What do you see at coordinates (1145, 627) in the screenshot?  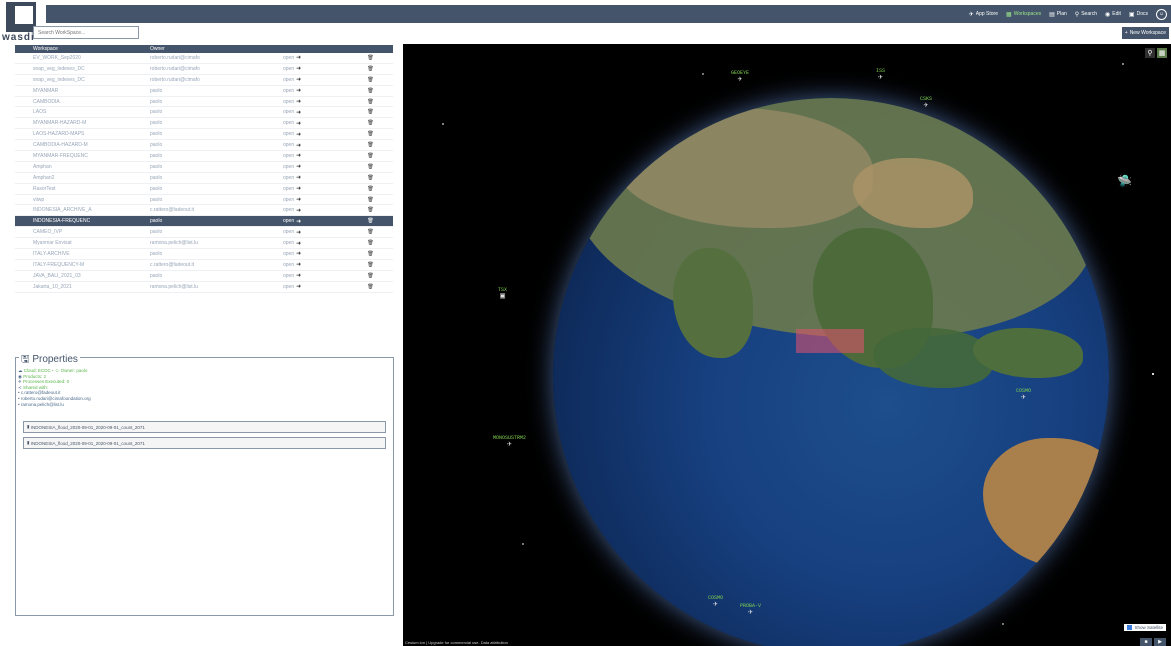 I see `show-satellite-toggle: Show Satellite` at bounding box center [1145, 627].